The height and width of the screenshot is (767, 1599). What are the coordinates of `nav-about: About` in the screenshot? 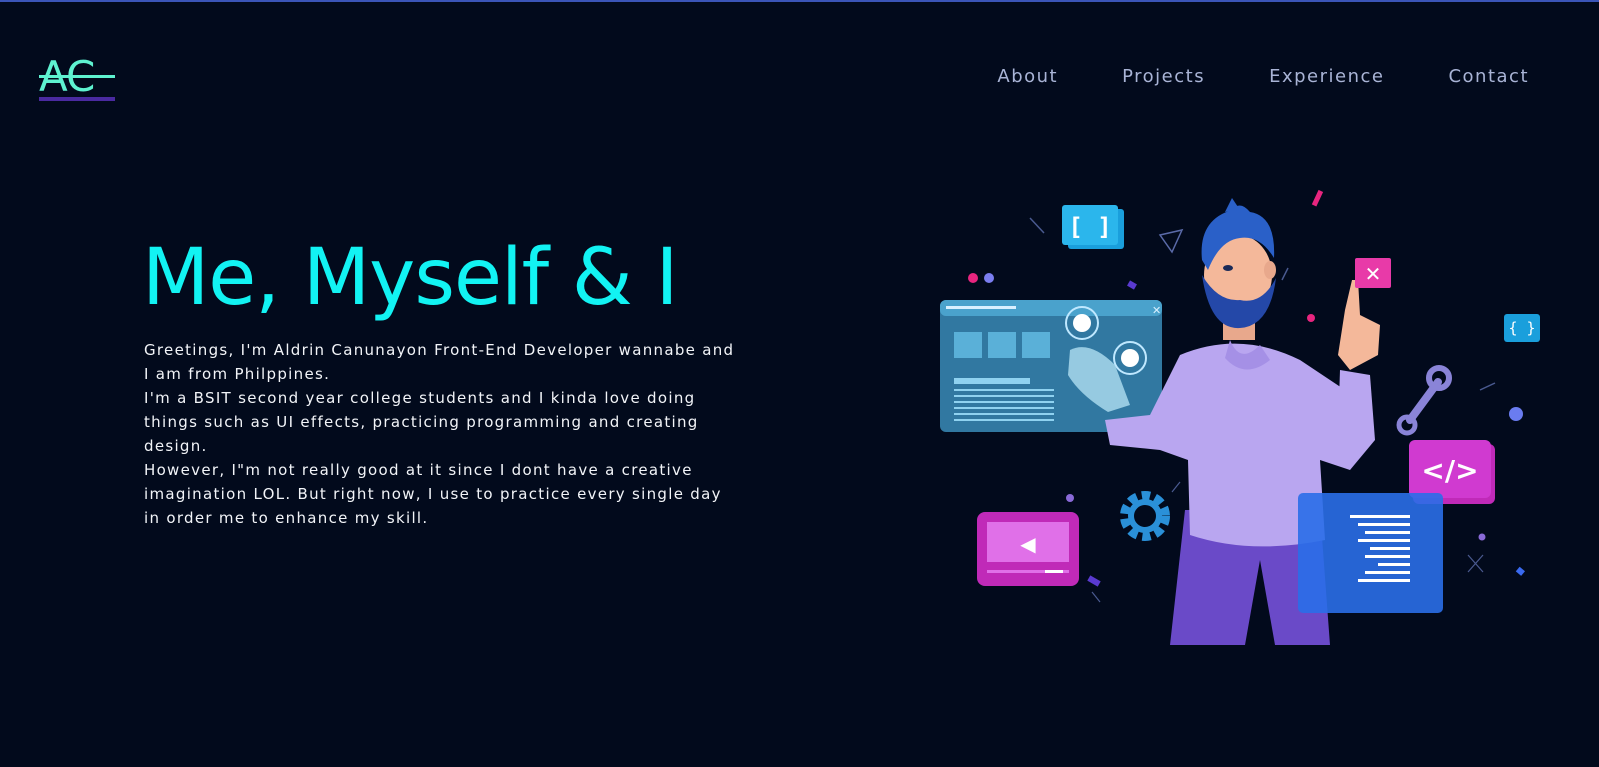 It's located at (1027, 76).